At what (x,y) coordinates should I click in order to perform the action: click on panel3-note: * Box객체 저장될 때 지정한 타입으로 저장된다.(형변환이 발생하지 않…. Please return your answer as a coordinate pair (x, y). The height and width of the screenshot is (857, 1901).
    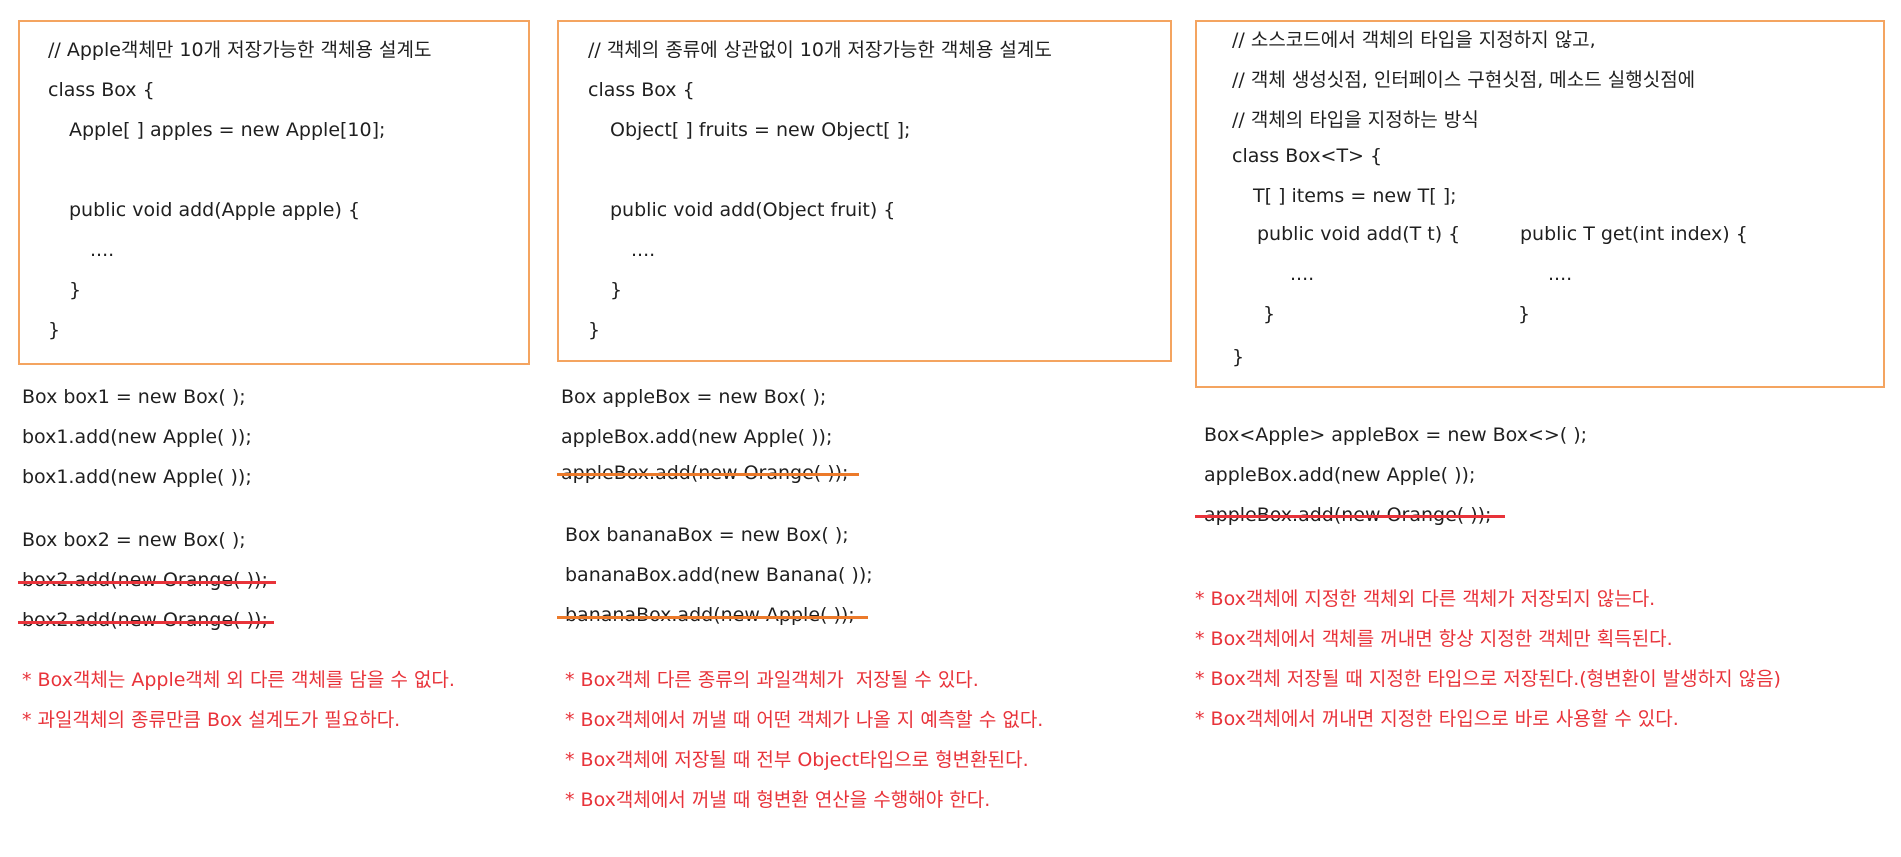
    Looking at the image, I should click on (1488, 679).